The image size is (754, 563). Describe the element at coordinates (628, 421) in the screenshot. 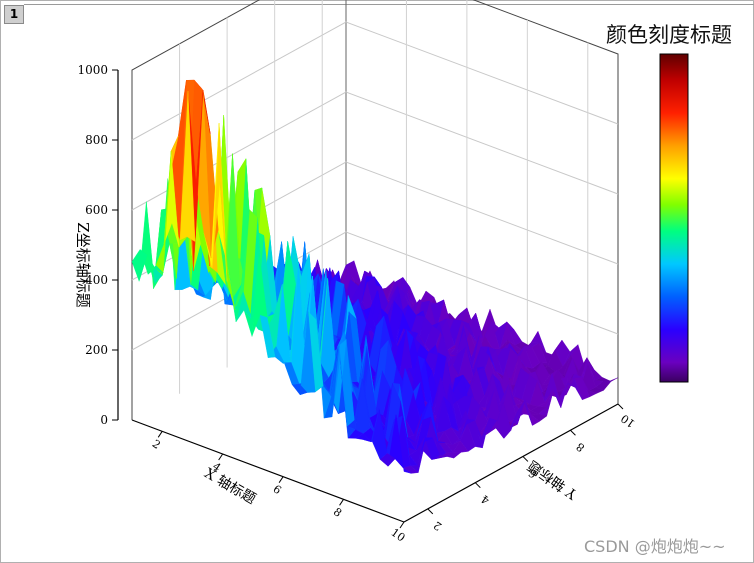

I see `y-tick-label: 10` at that location.